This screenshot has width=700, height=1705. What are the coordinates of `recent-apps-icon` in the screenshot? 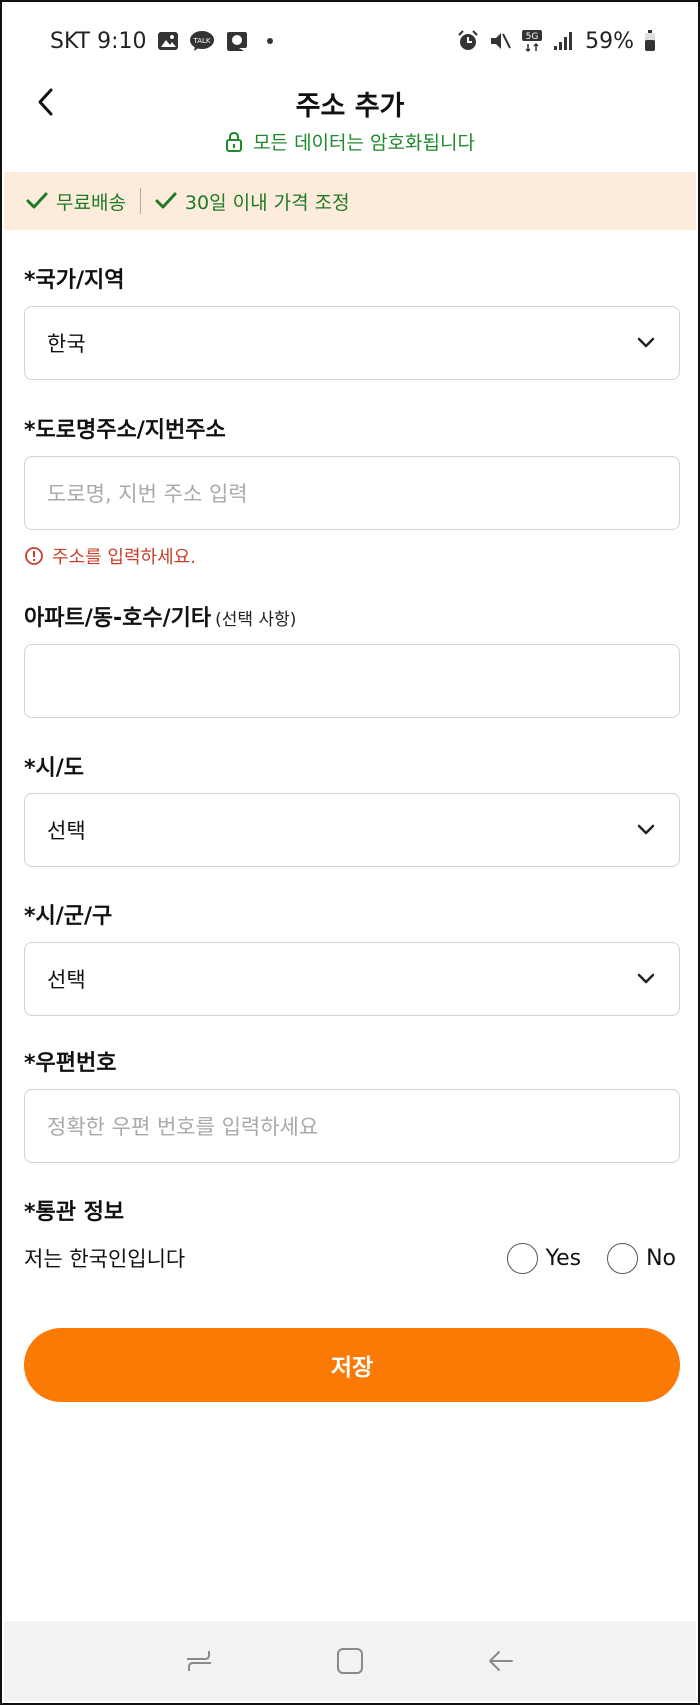 It's located at (199, 1661).